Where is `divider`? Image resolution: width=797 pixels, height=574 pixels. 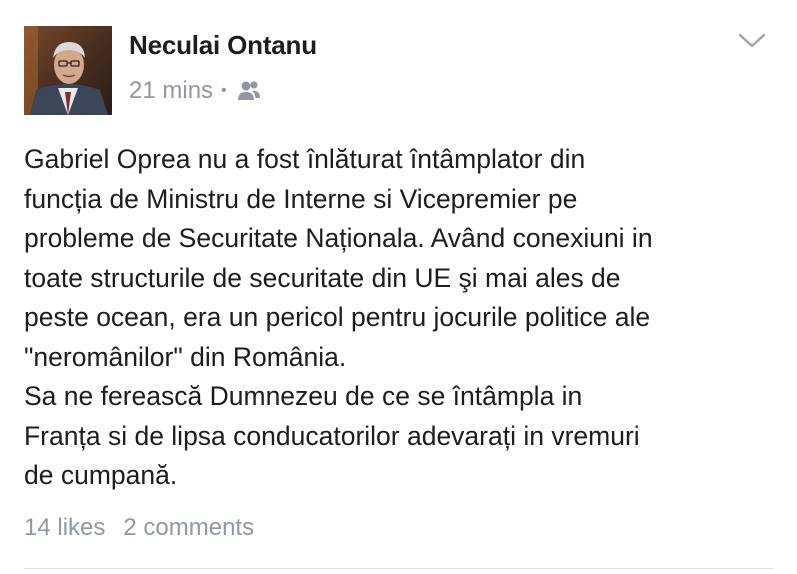 divider is located at coordinates (398, 568).